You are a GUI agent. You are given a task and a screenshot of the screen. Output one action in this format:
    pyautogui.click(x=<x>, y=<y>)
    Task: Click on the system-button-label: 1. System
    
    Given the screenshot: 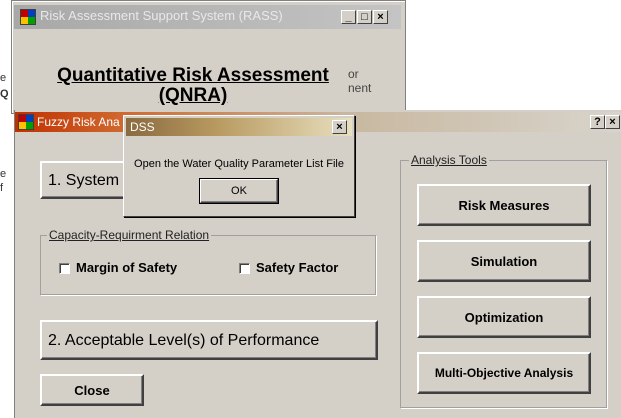 What is the action you would take?
    pyautogui.click(x=84, y=180)
    